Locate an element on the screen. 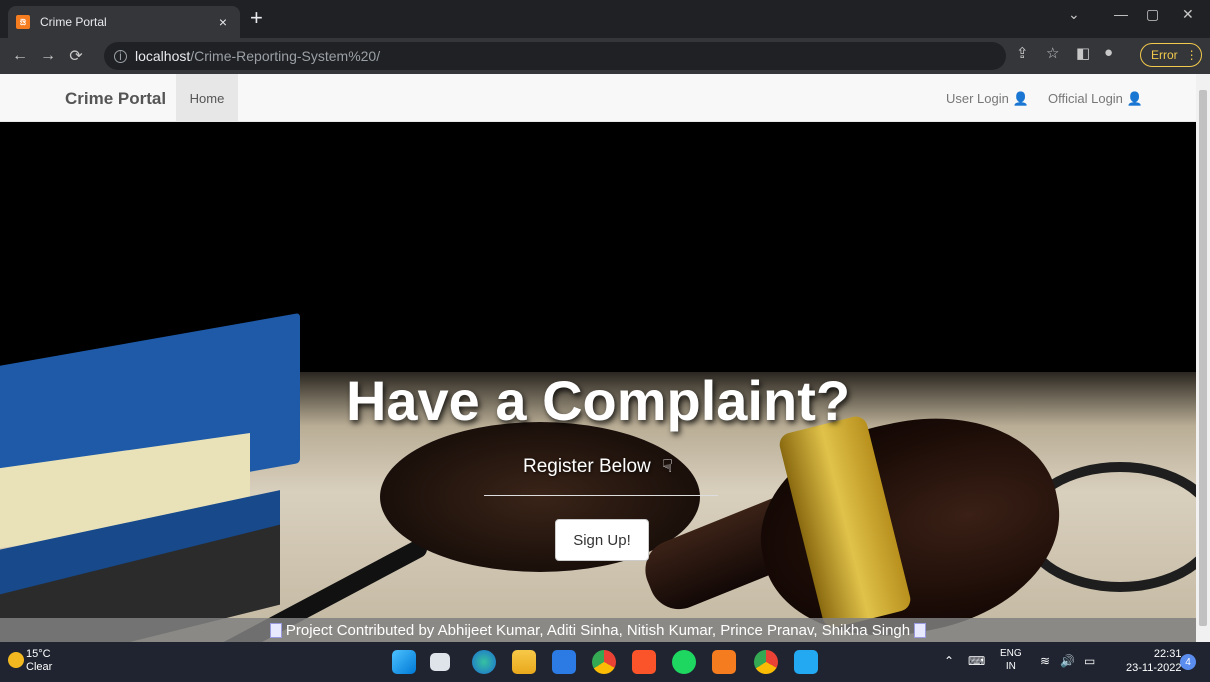 This screenshot has width=1210, height=682. new-tab-button: + is located at coordinates (256, 18).